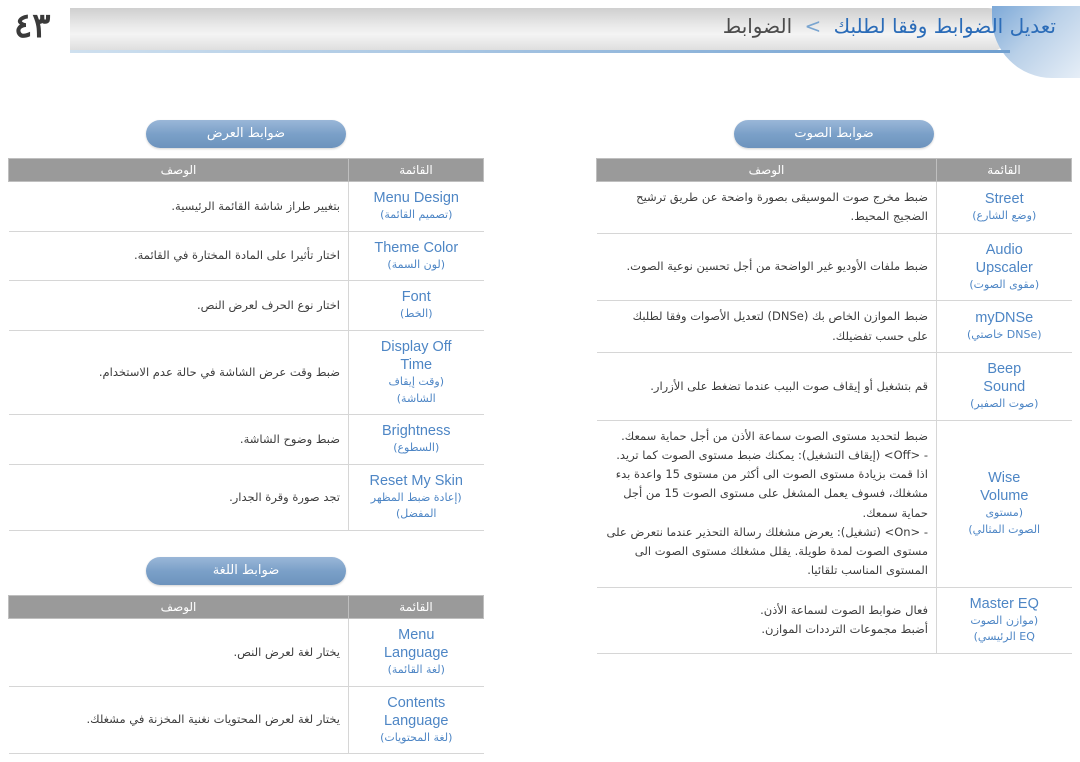 This screenshot has width=1080, height=762. I want to click on description-line: المستوى المناسب تلقائيا., so click(867, 570).